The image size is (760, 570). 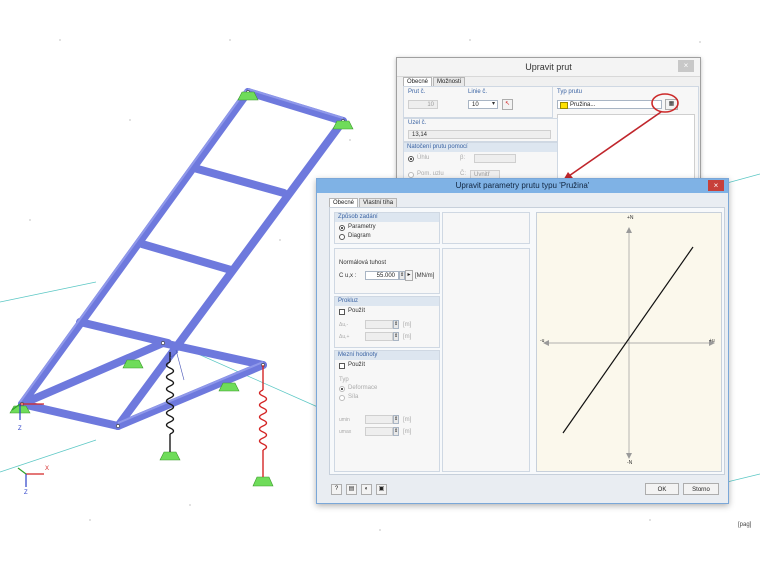 I want to click on spring-dialog-title: Upravit parametry prutu typu 'Pružina', so click(x=522, y=185).